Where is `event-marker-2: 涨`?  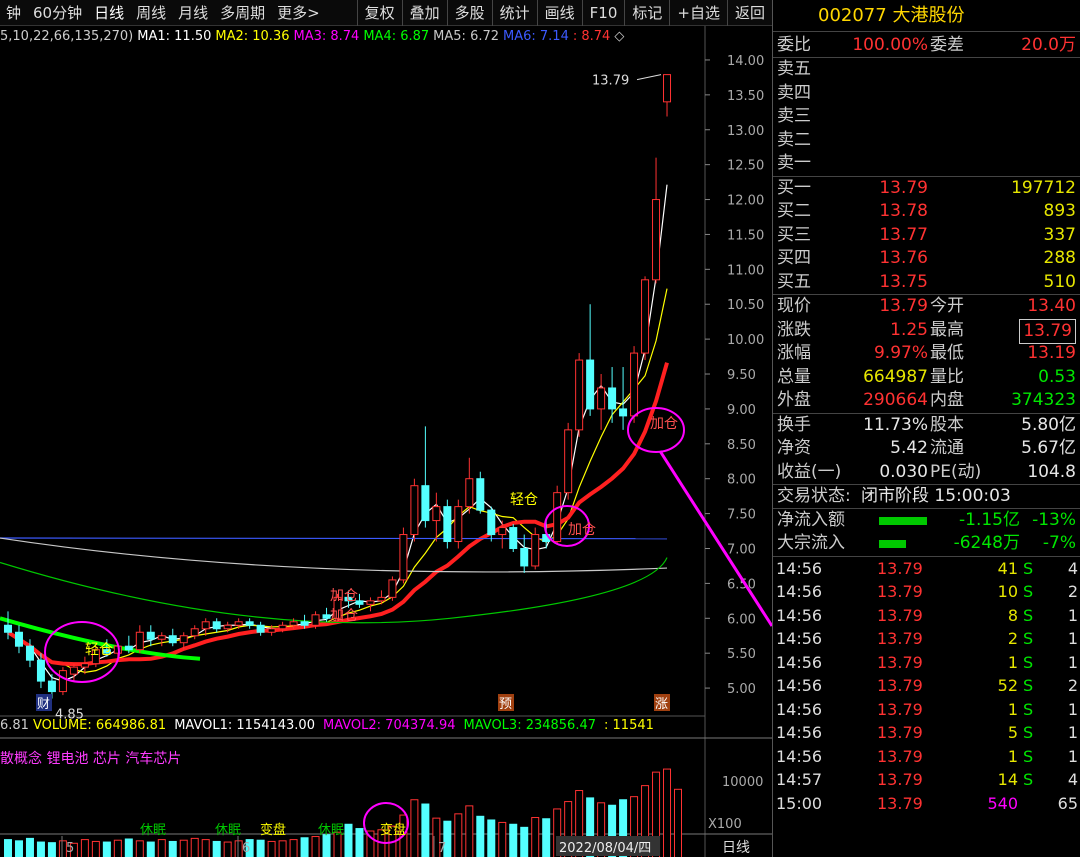 event-marker-2: 涨 is located at coordinates (662, 703).